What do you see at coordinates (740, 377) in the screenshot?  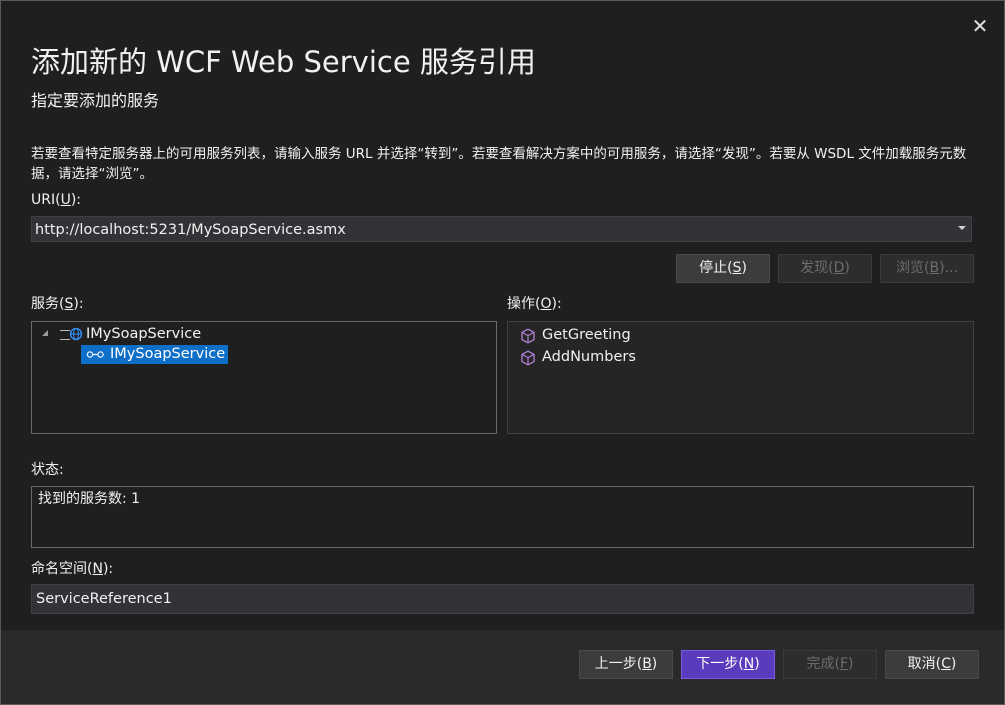 I see `operations-list: GetGreeting AddNumbers` at bounding box center [740, 377].